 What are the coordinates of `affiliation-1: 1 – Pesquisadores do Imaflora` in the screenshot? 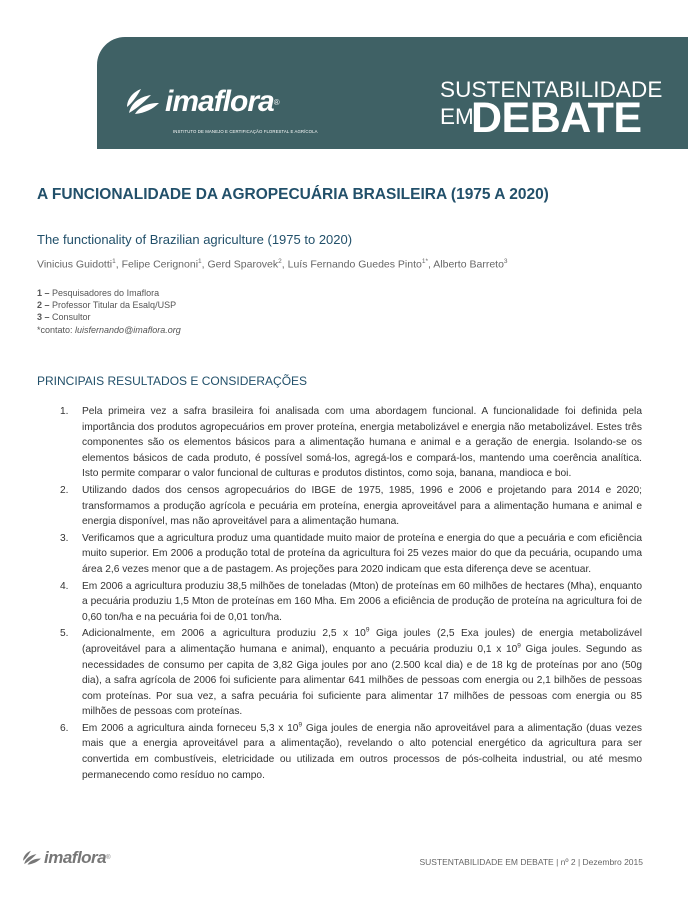 It's located at (98, 293).